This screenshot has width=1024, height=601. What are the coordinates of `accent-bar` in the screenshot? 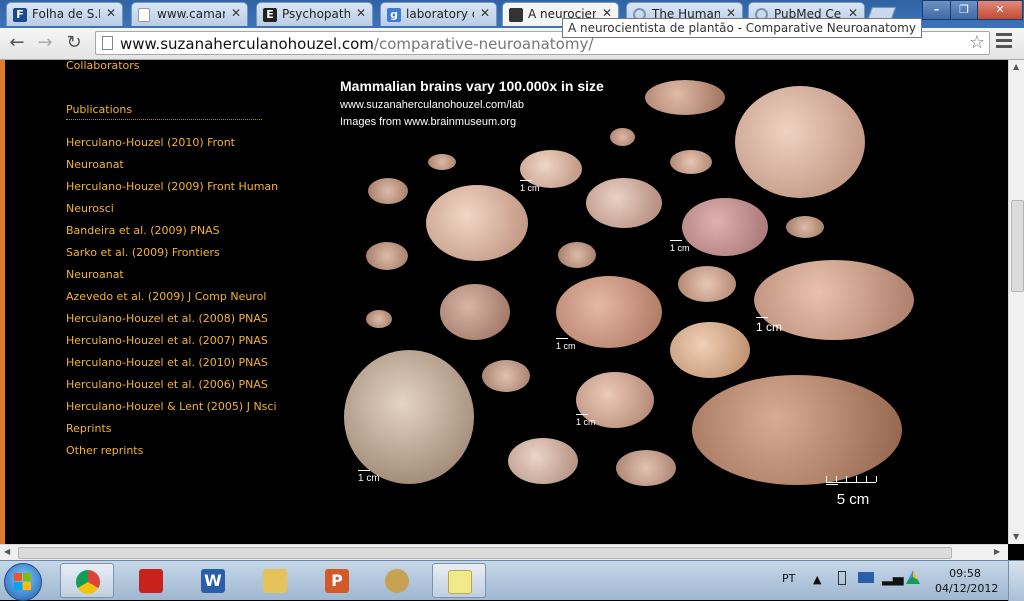 It's located at (2, 302).